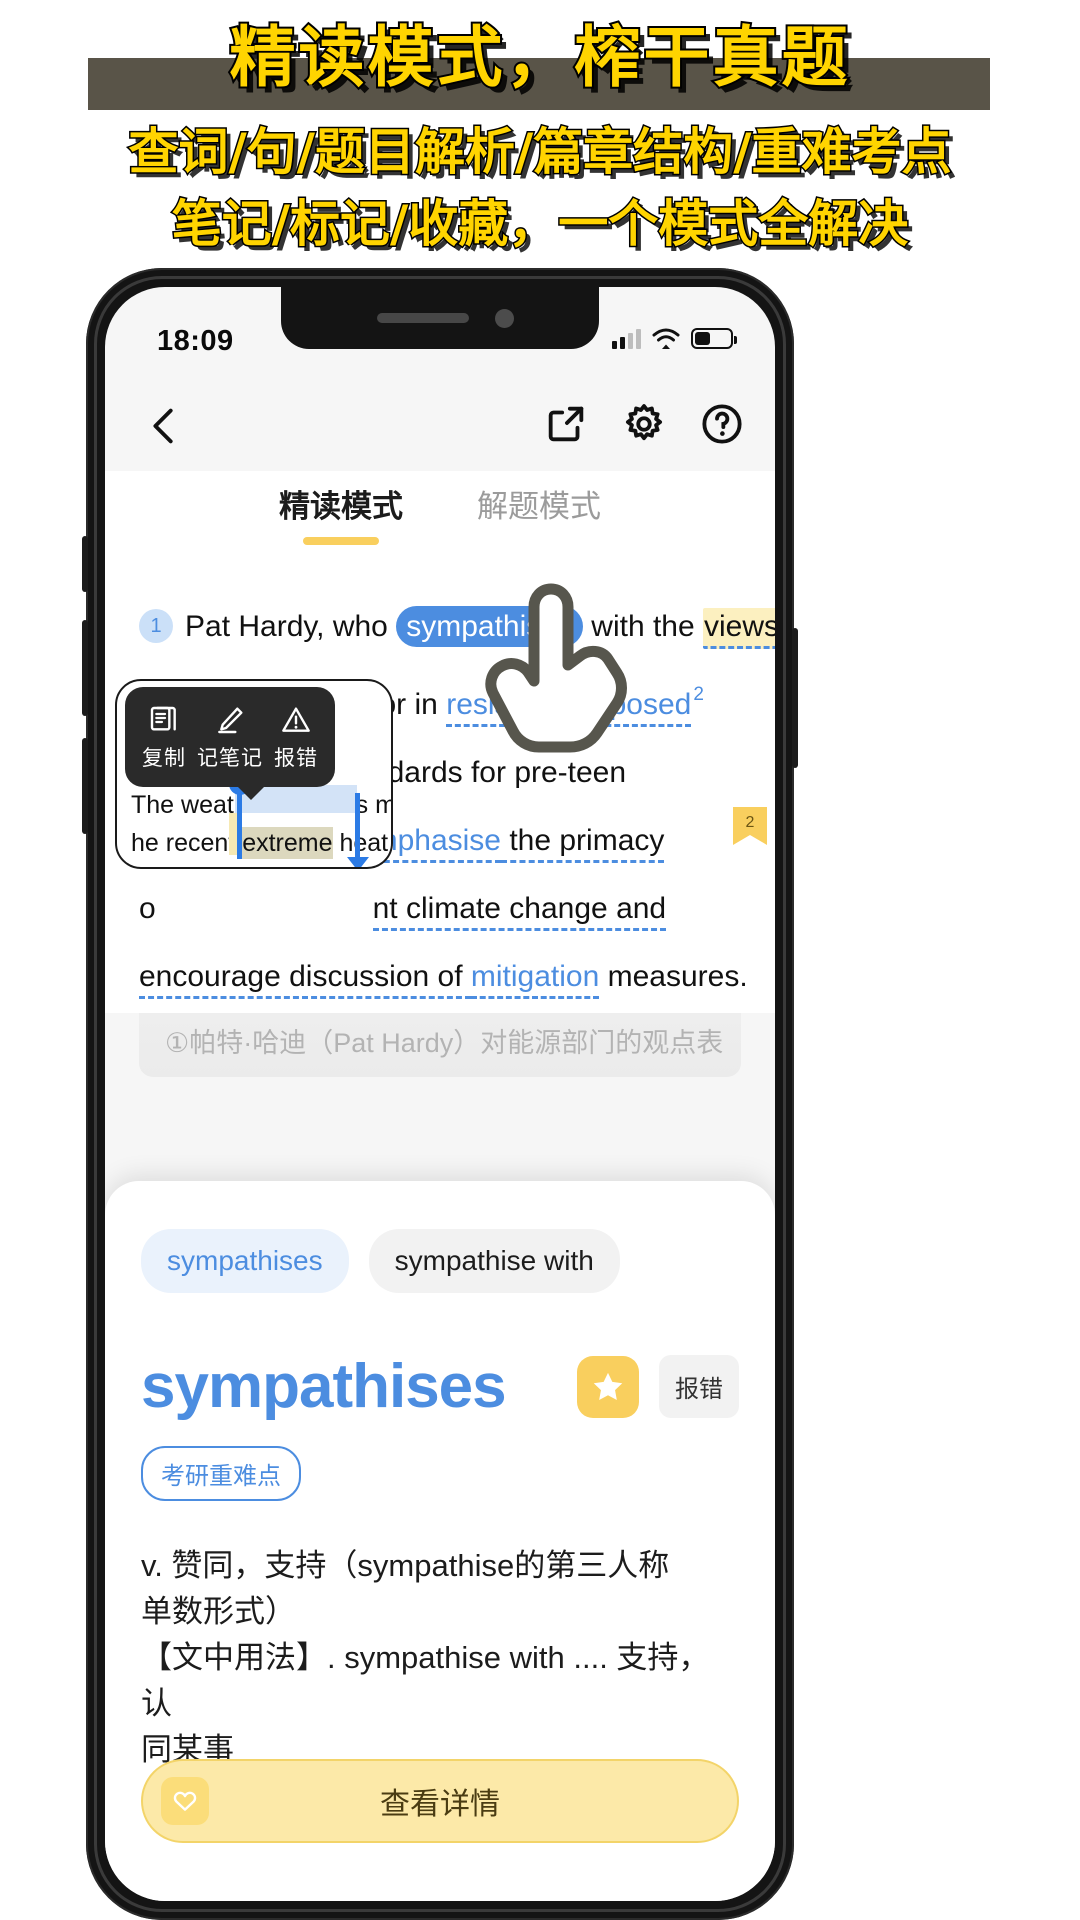 The image size is (1080, 1920). I want to click on selection-handle-right, so click(357, 828).